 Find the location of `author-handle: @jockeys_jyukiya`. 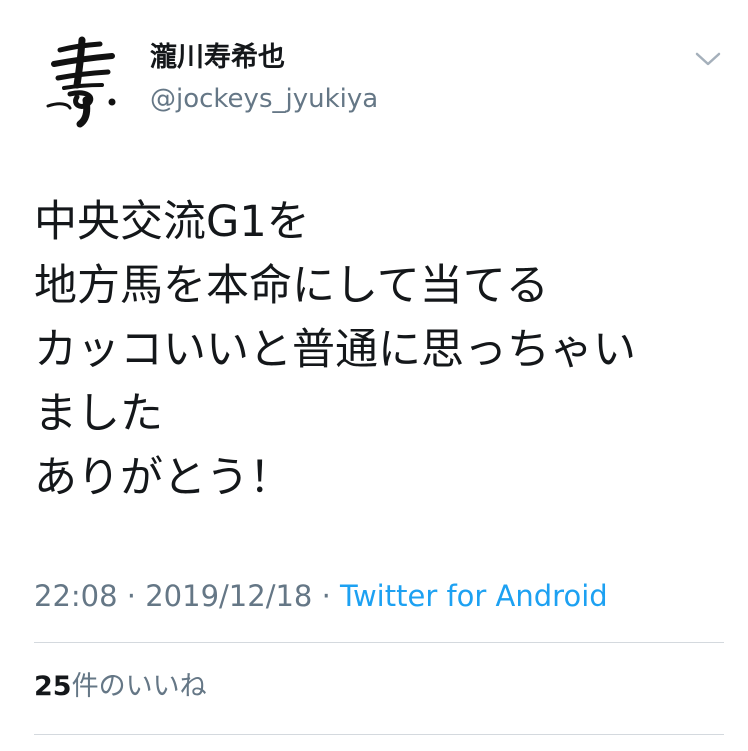

author-handle: @jockeys_jyukiya is located at coordinates (264, 99).